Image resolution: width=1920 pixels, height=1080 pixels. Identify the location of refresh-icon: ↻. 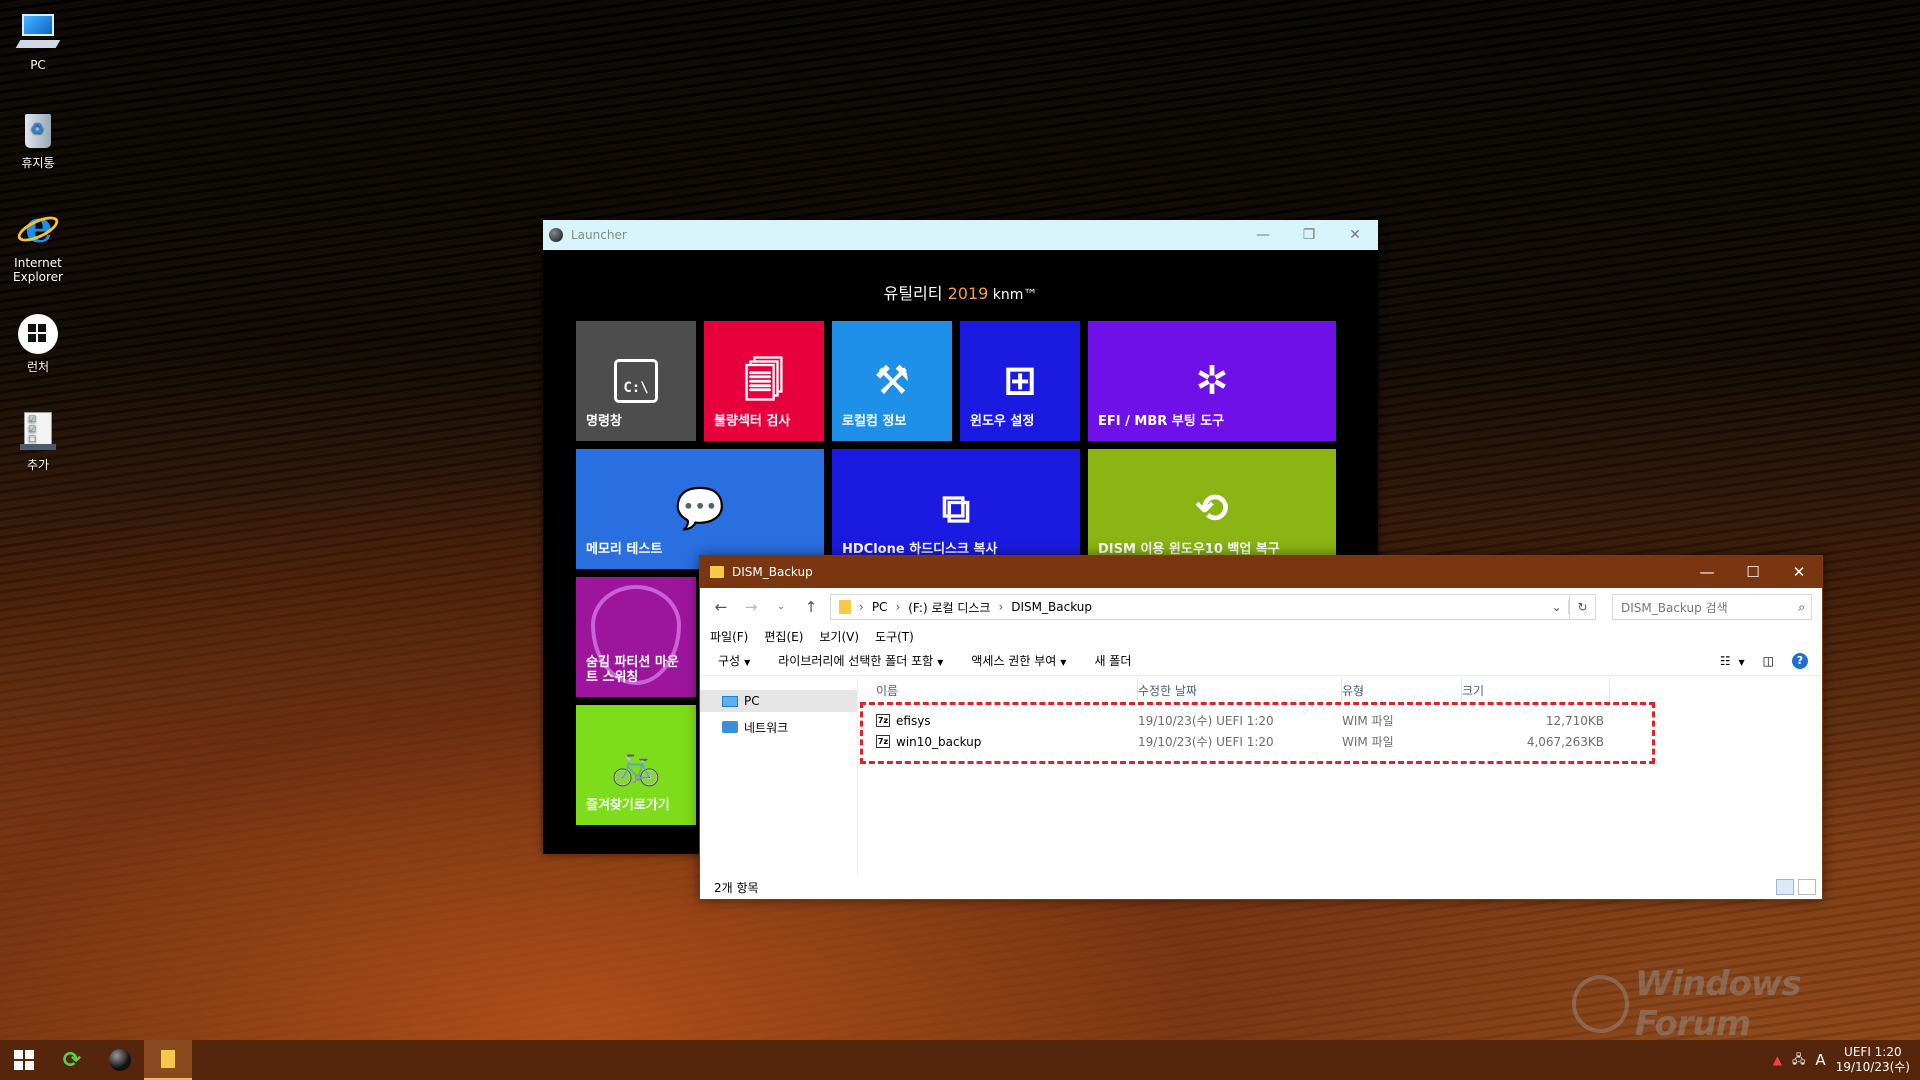
(1583, 607).